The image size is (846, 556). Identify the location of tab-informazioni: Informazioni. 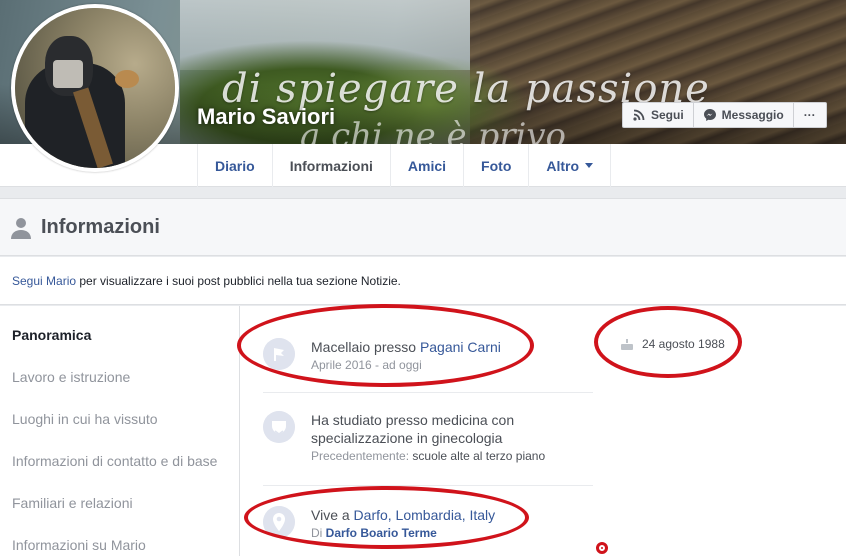
(330, 165).